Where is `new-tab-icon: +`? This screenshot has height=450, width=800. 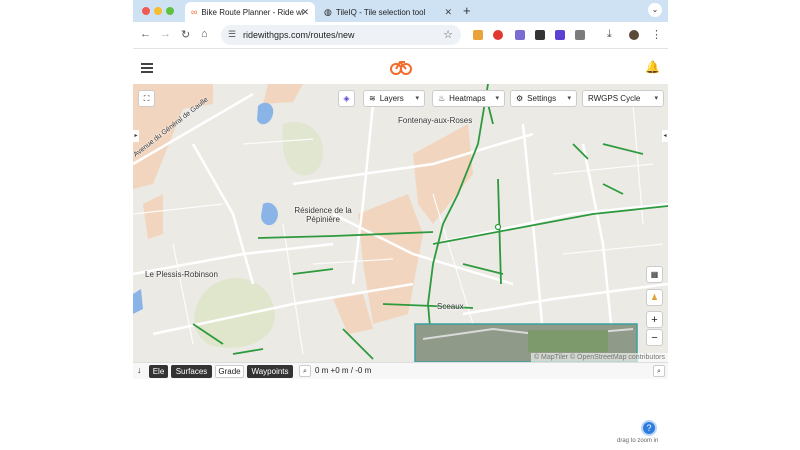 new-tab-icon: + is located at coordinates (467, 10).